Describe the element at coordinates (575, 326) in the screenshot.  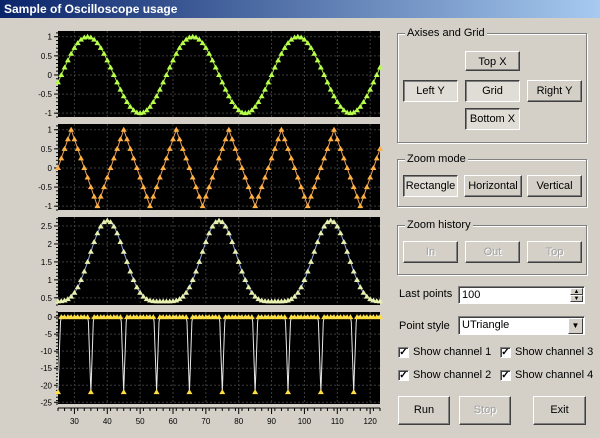
I see `dropdown-arrow-icon: ▼` at that location.